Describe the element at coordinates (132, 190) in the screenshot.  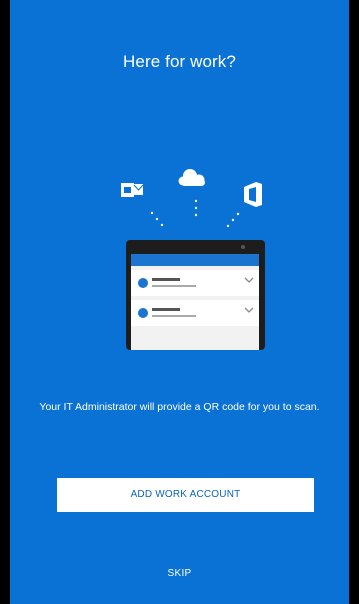
I see `outlook-icon` at that location.